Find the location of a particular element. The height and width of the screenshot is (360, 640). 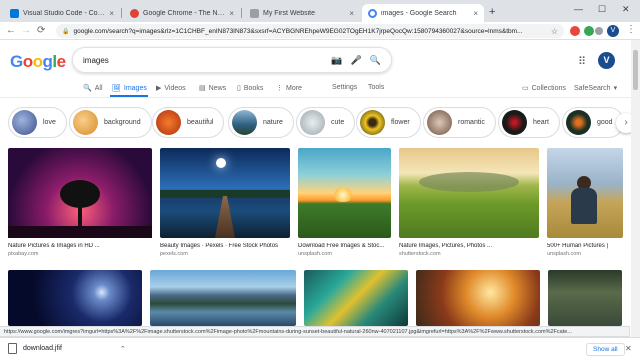

scrollbar-thumb is located at coordinates (635, 70).